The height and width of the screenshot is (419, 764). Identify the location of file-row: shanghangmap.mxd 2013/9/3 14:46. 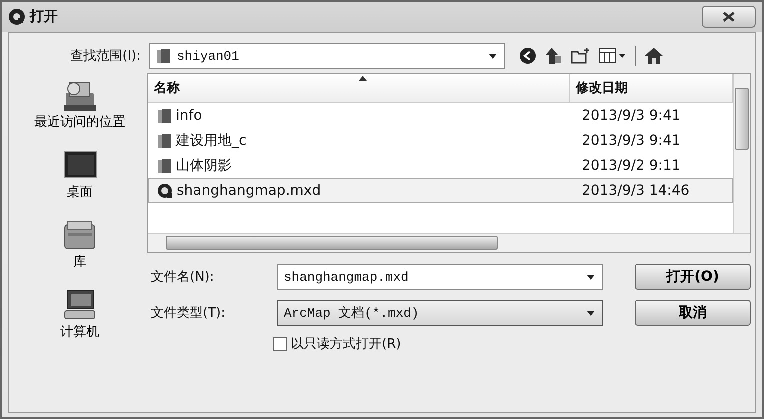
(440, 190).